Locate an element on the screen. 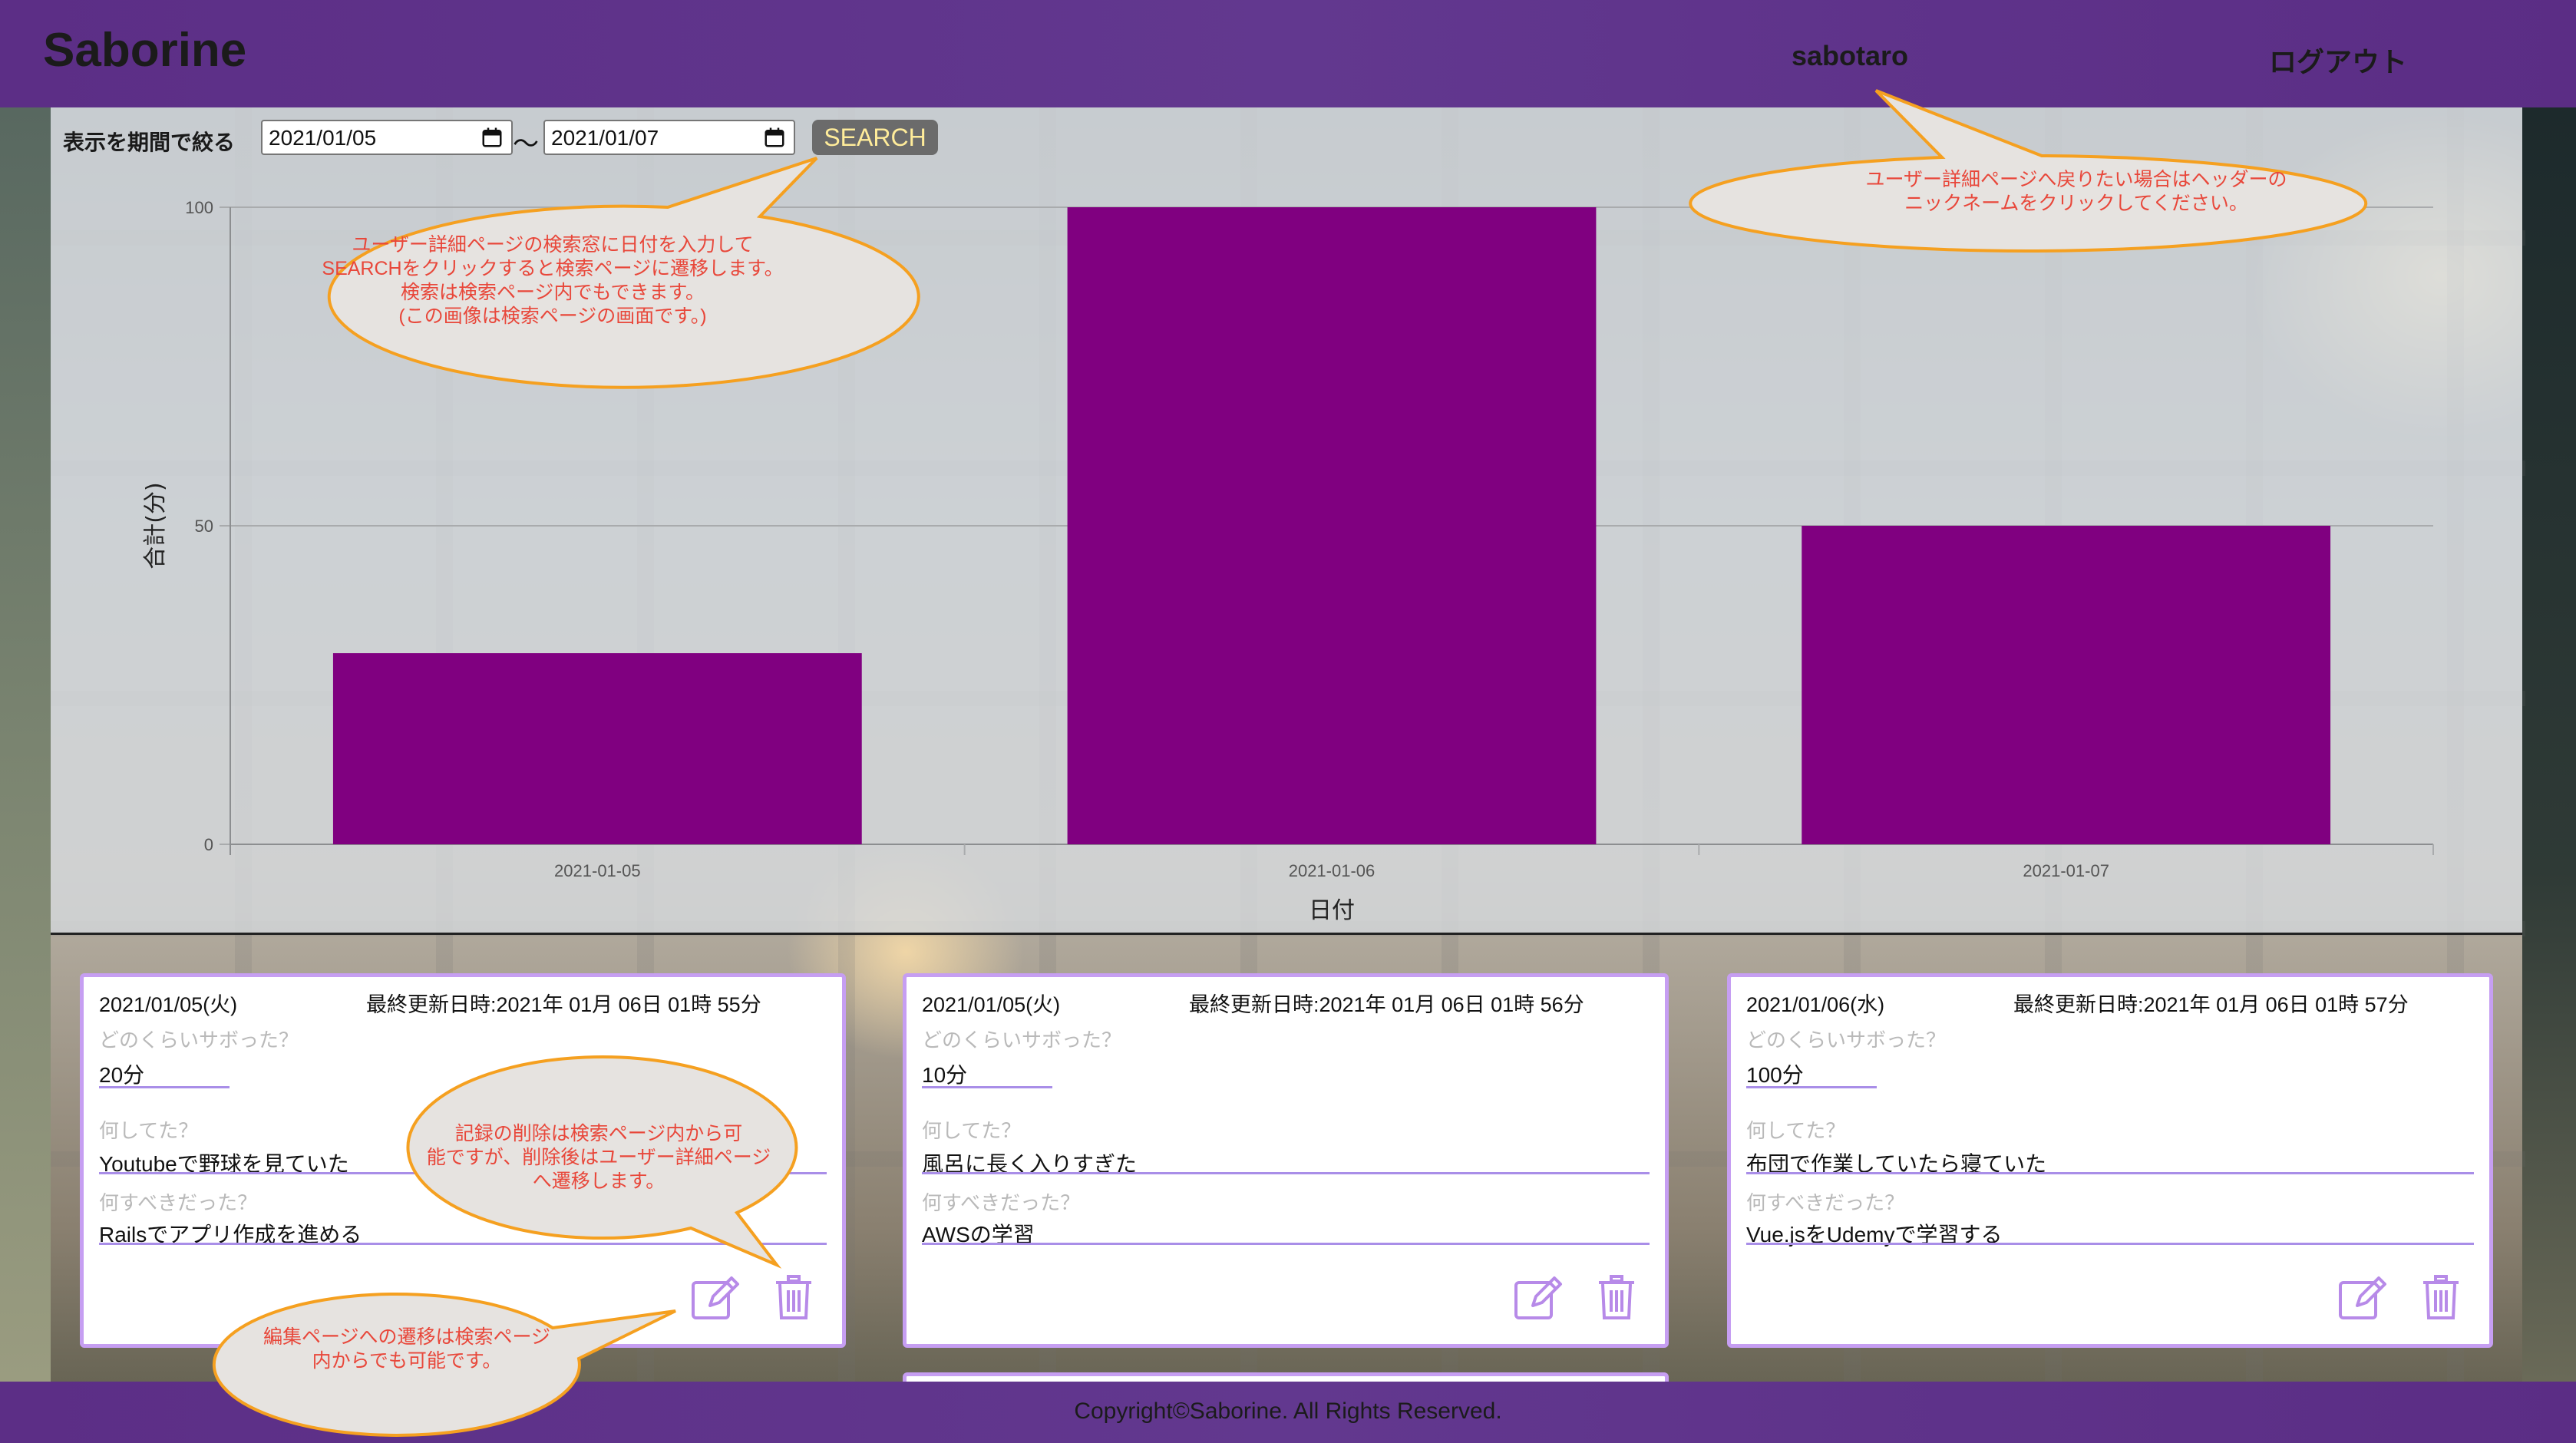 The height and width of the screenshot is (1443, 2576). y-axis-title: 合計(分) is located at coordinates (155, 525).